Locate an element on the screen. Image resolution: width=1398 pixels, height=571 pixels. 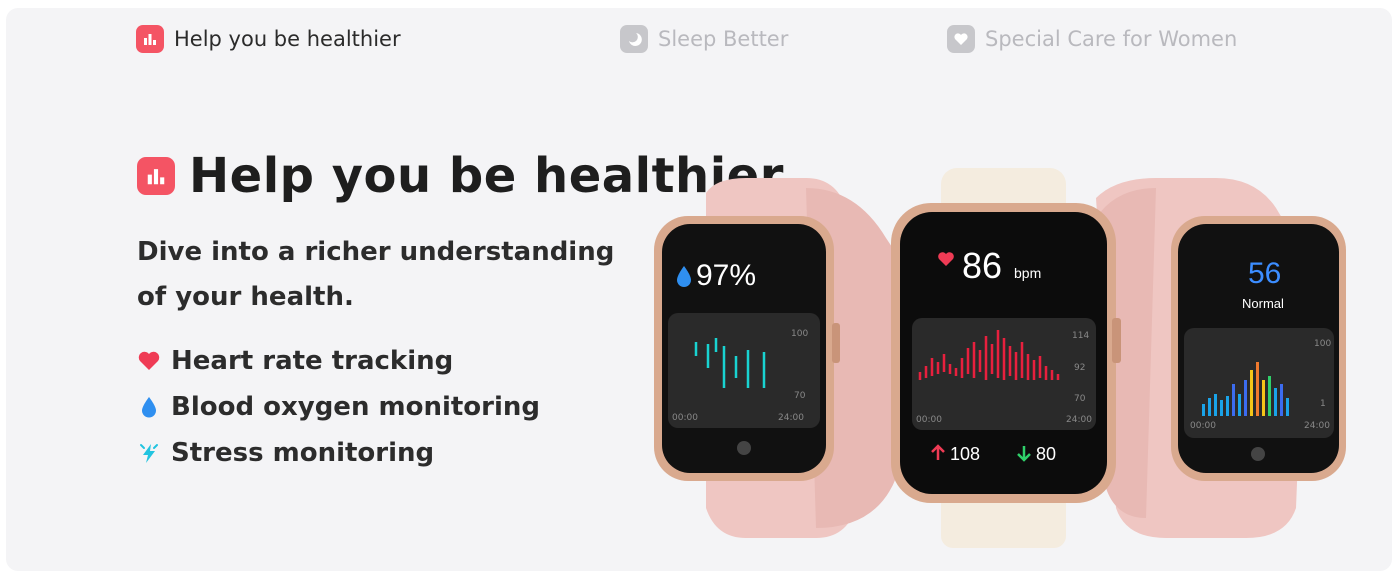
center-y-top: 114 is located at coordinates (1080, 336).